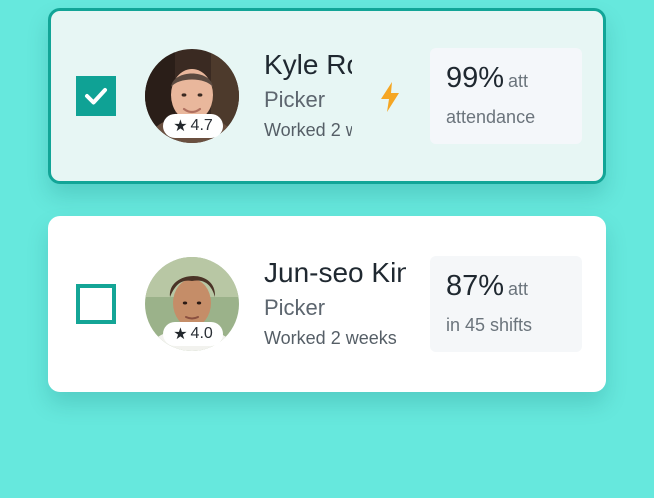 The width and height of the screenshot is (654, 498). What do you see at coordinates (201, 125) in the screenshot?
I see `rating-value: 4.7` at bounding box center [201, 125].